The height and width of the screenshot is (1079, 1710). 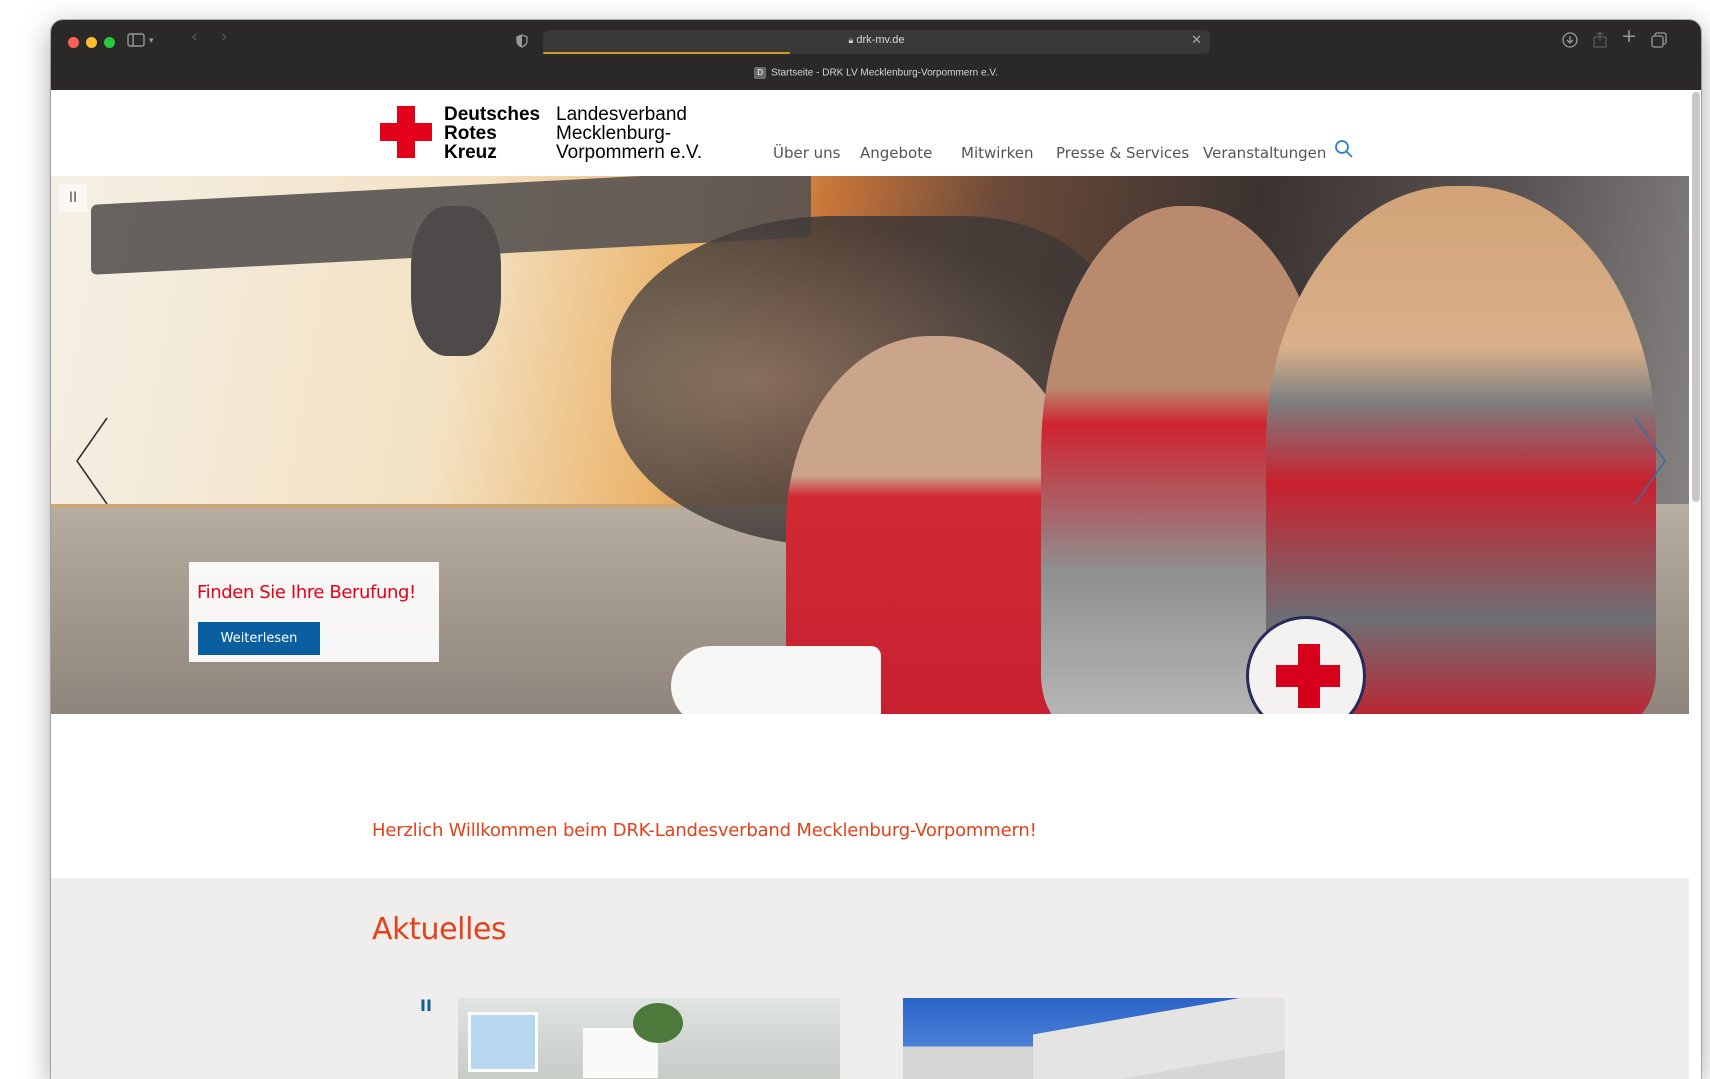 I want to click on back-icon: ‹, so click(x=194, y=37).